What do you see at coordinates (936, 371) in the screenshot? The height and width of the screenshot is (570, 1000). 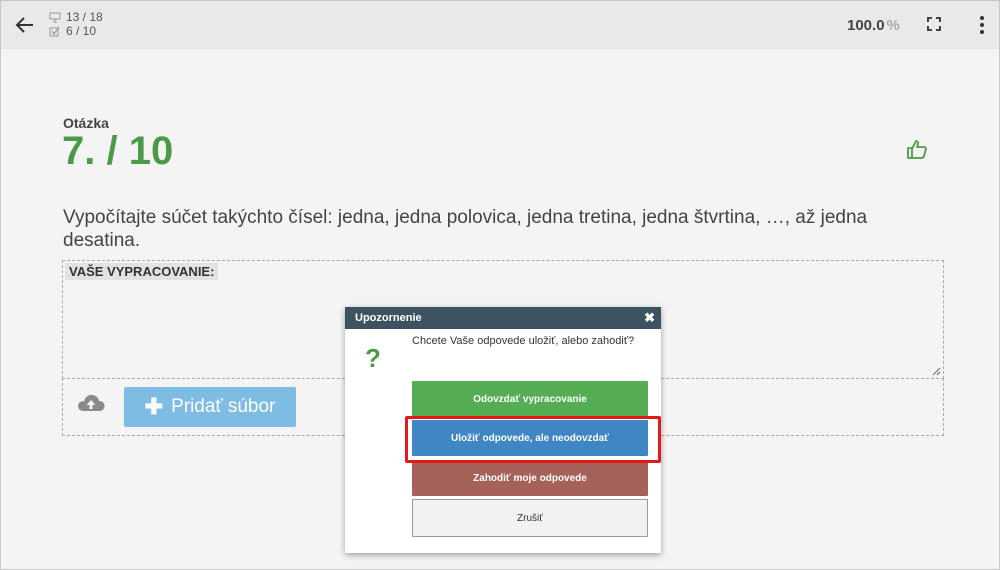 I see `resize-handle-icon` at bounding box center [936, 371].